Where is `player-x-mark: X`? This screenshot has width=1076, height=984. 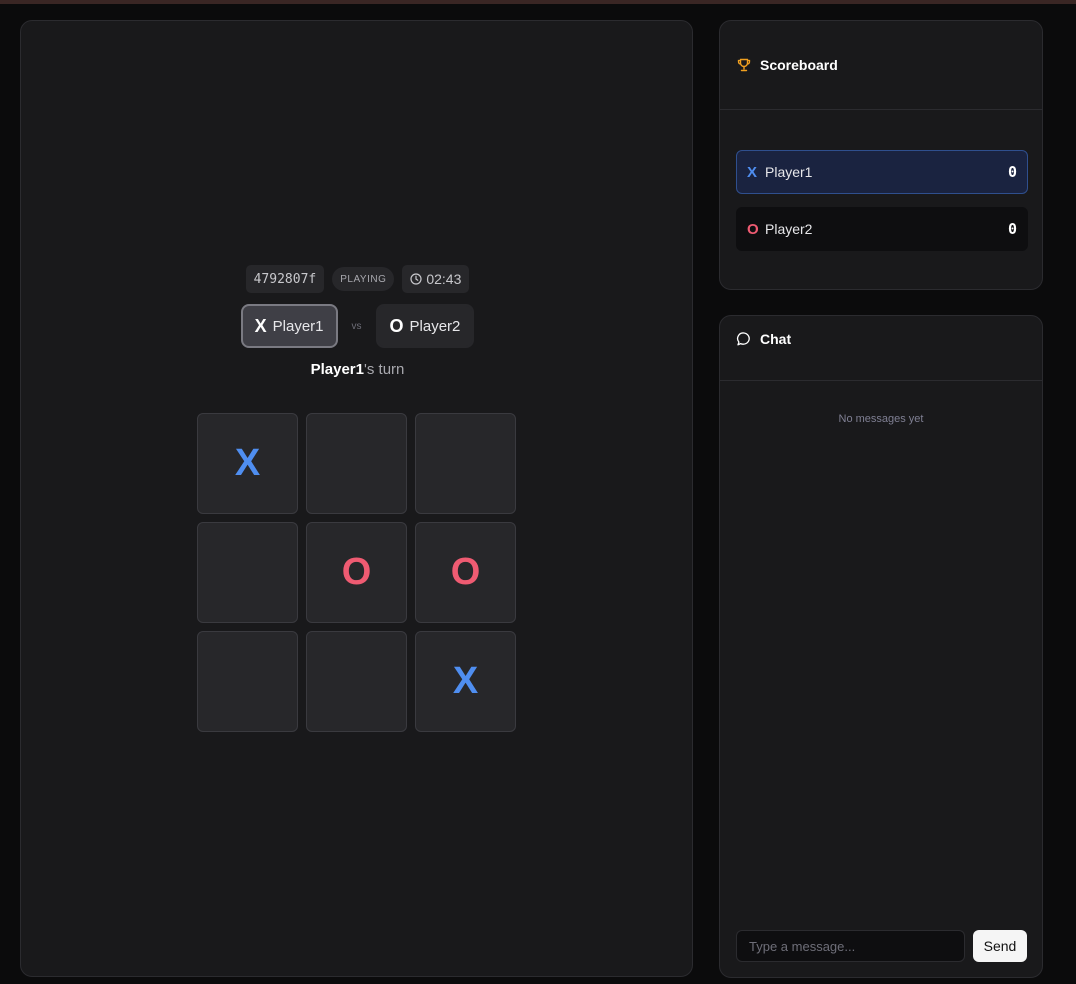
player-x-mark: X is located at coordinates (260, 325).